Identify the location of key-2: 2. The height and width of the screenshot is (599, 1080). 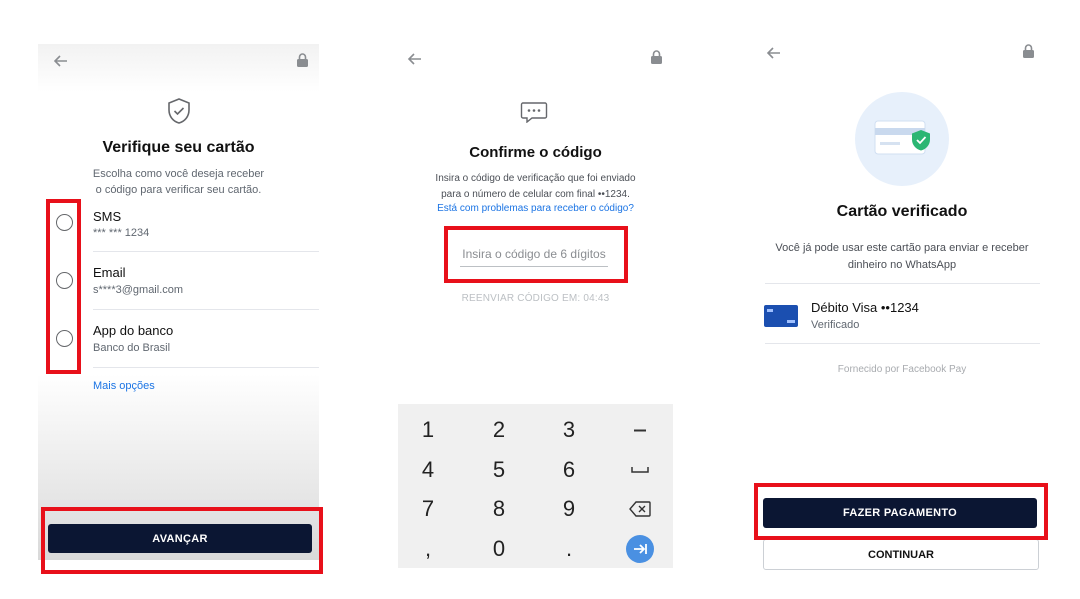
(499, 430).